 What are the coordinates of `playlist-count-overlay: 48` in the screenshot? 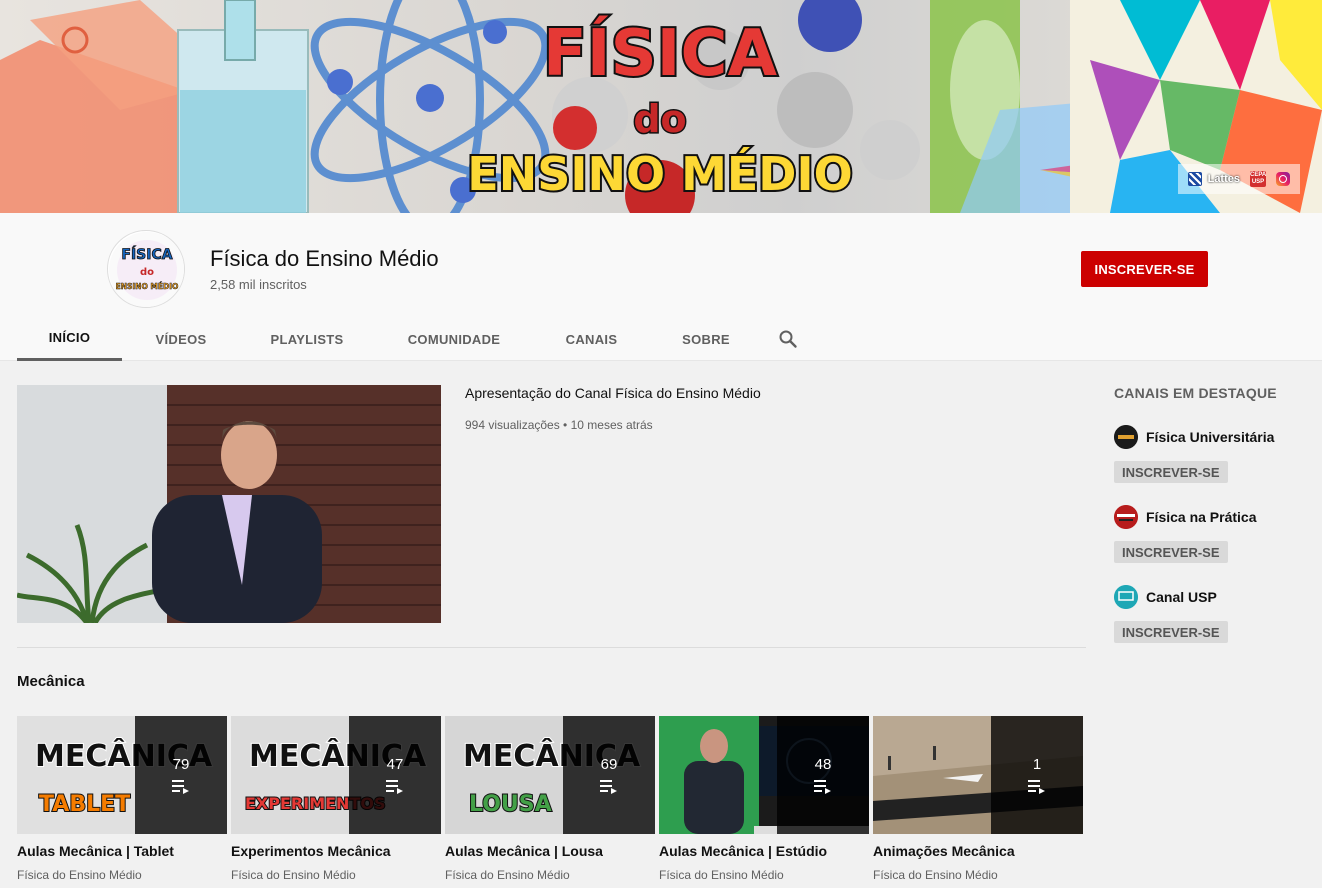 It's located at (823, 775).